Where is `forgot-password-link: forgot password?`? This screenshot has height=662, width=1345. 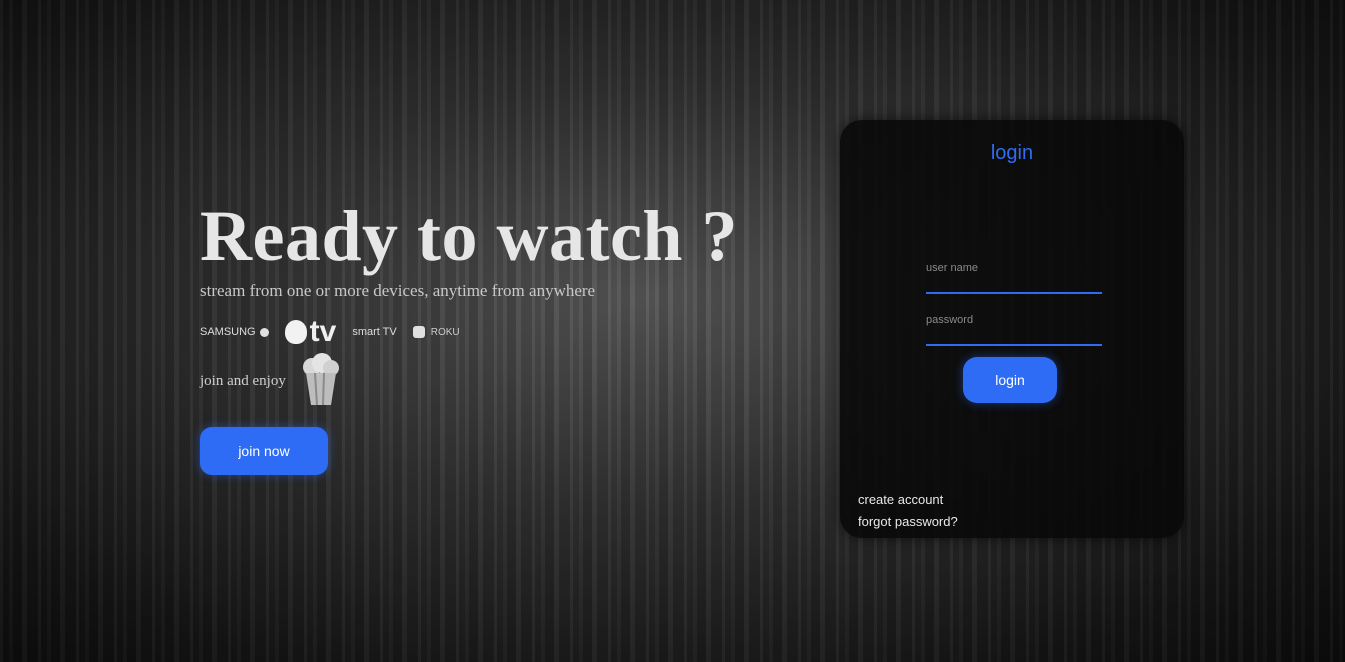
forgot-password-link: forgot password? is located at coordinates (908, 521).